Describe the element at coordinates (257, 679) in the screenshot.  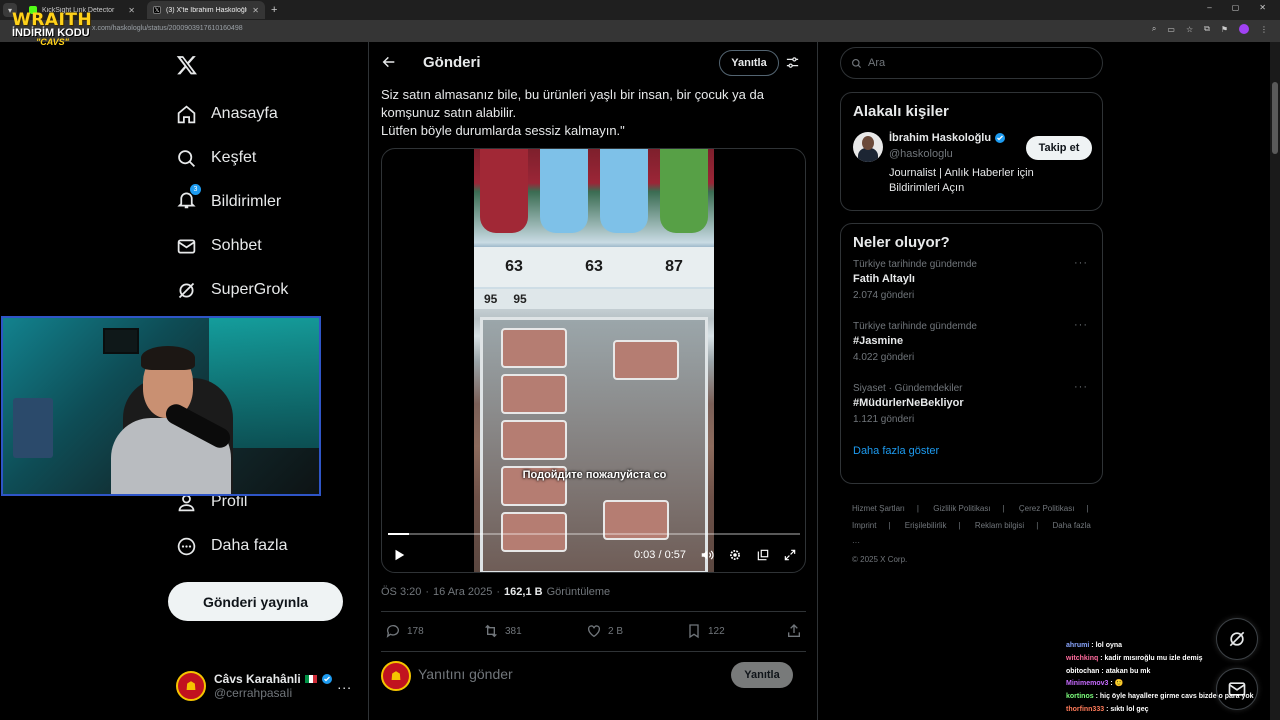
I see `account-name: Câvs Karahânli` at that location.